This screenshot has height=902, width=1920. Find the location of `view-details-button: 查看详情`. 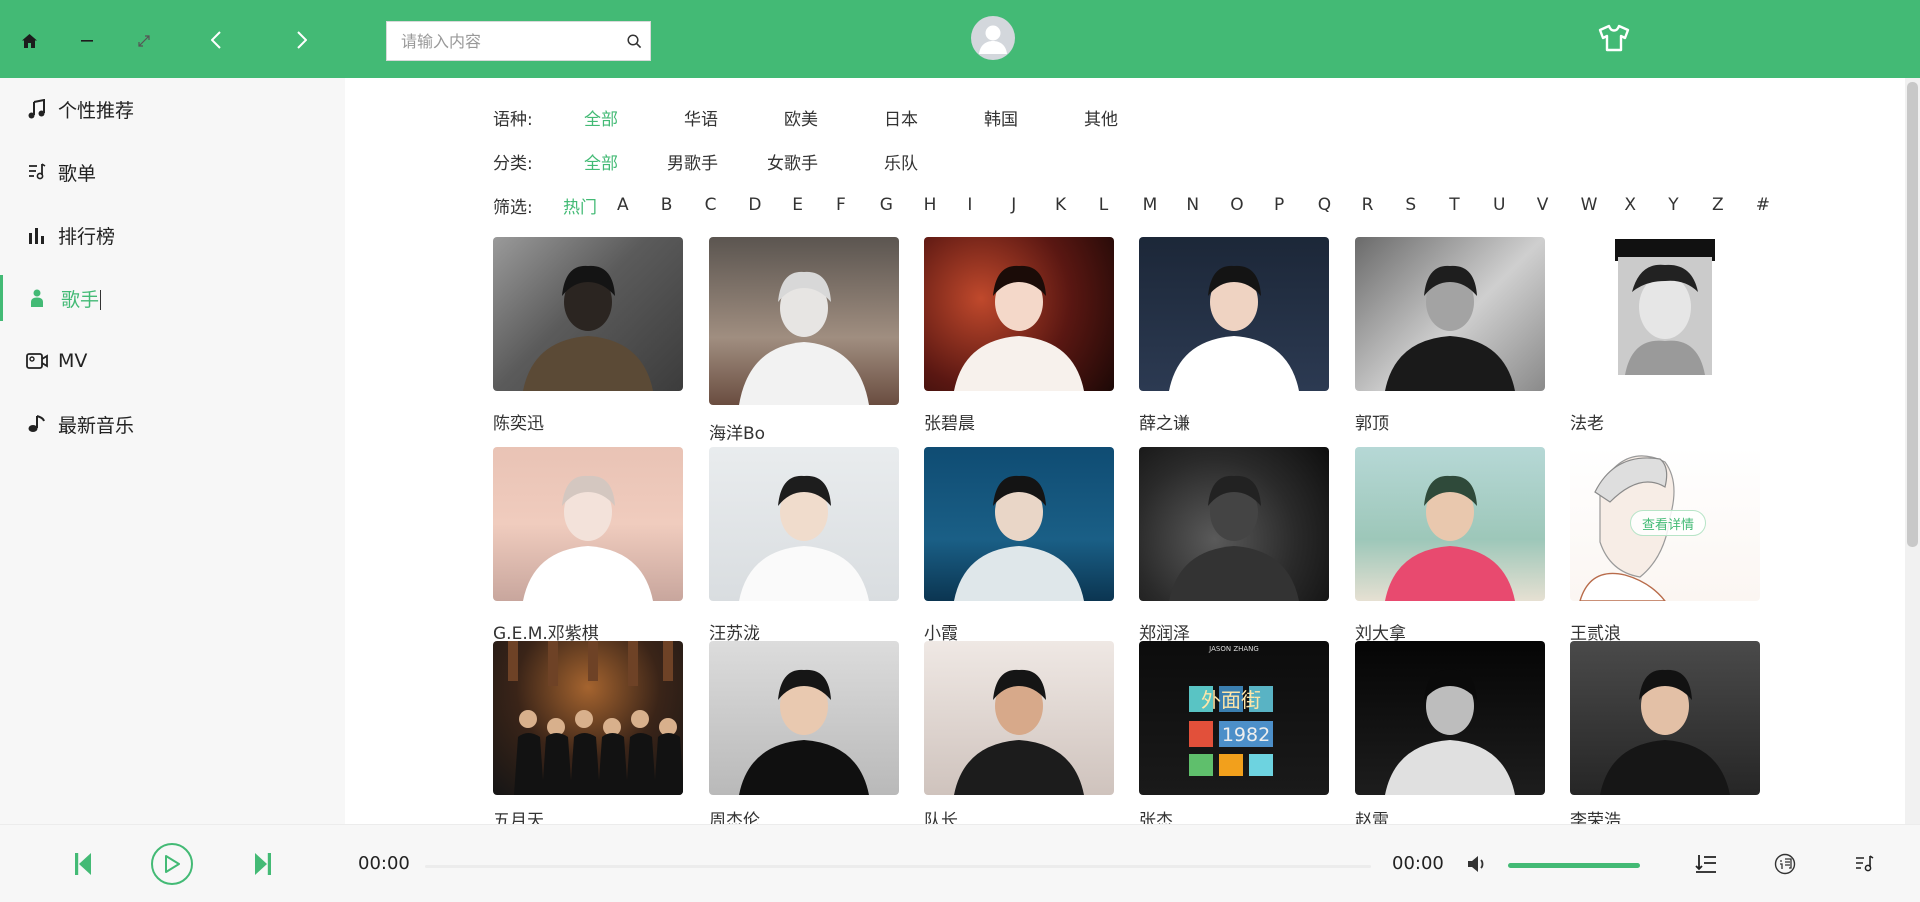

view-details-button: 查看详情 is located at coordinates (1668, 523).